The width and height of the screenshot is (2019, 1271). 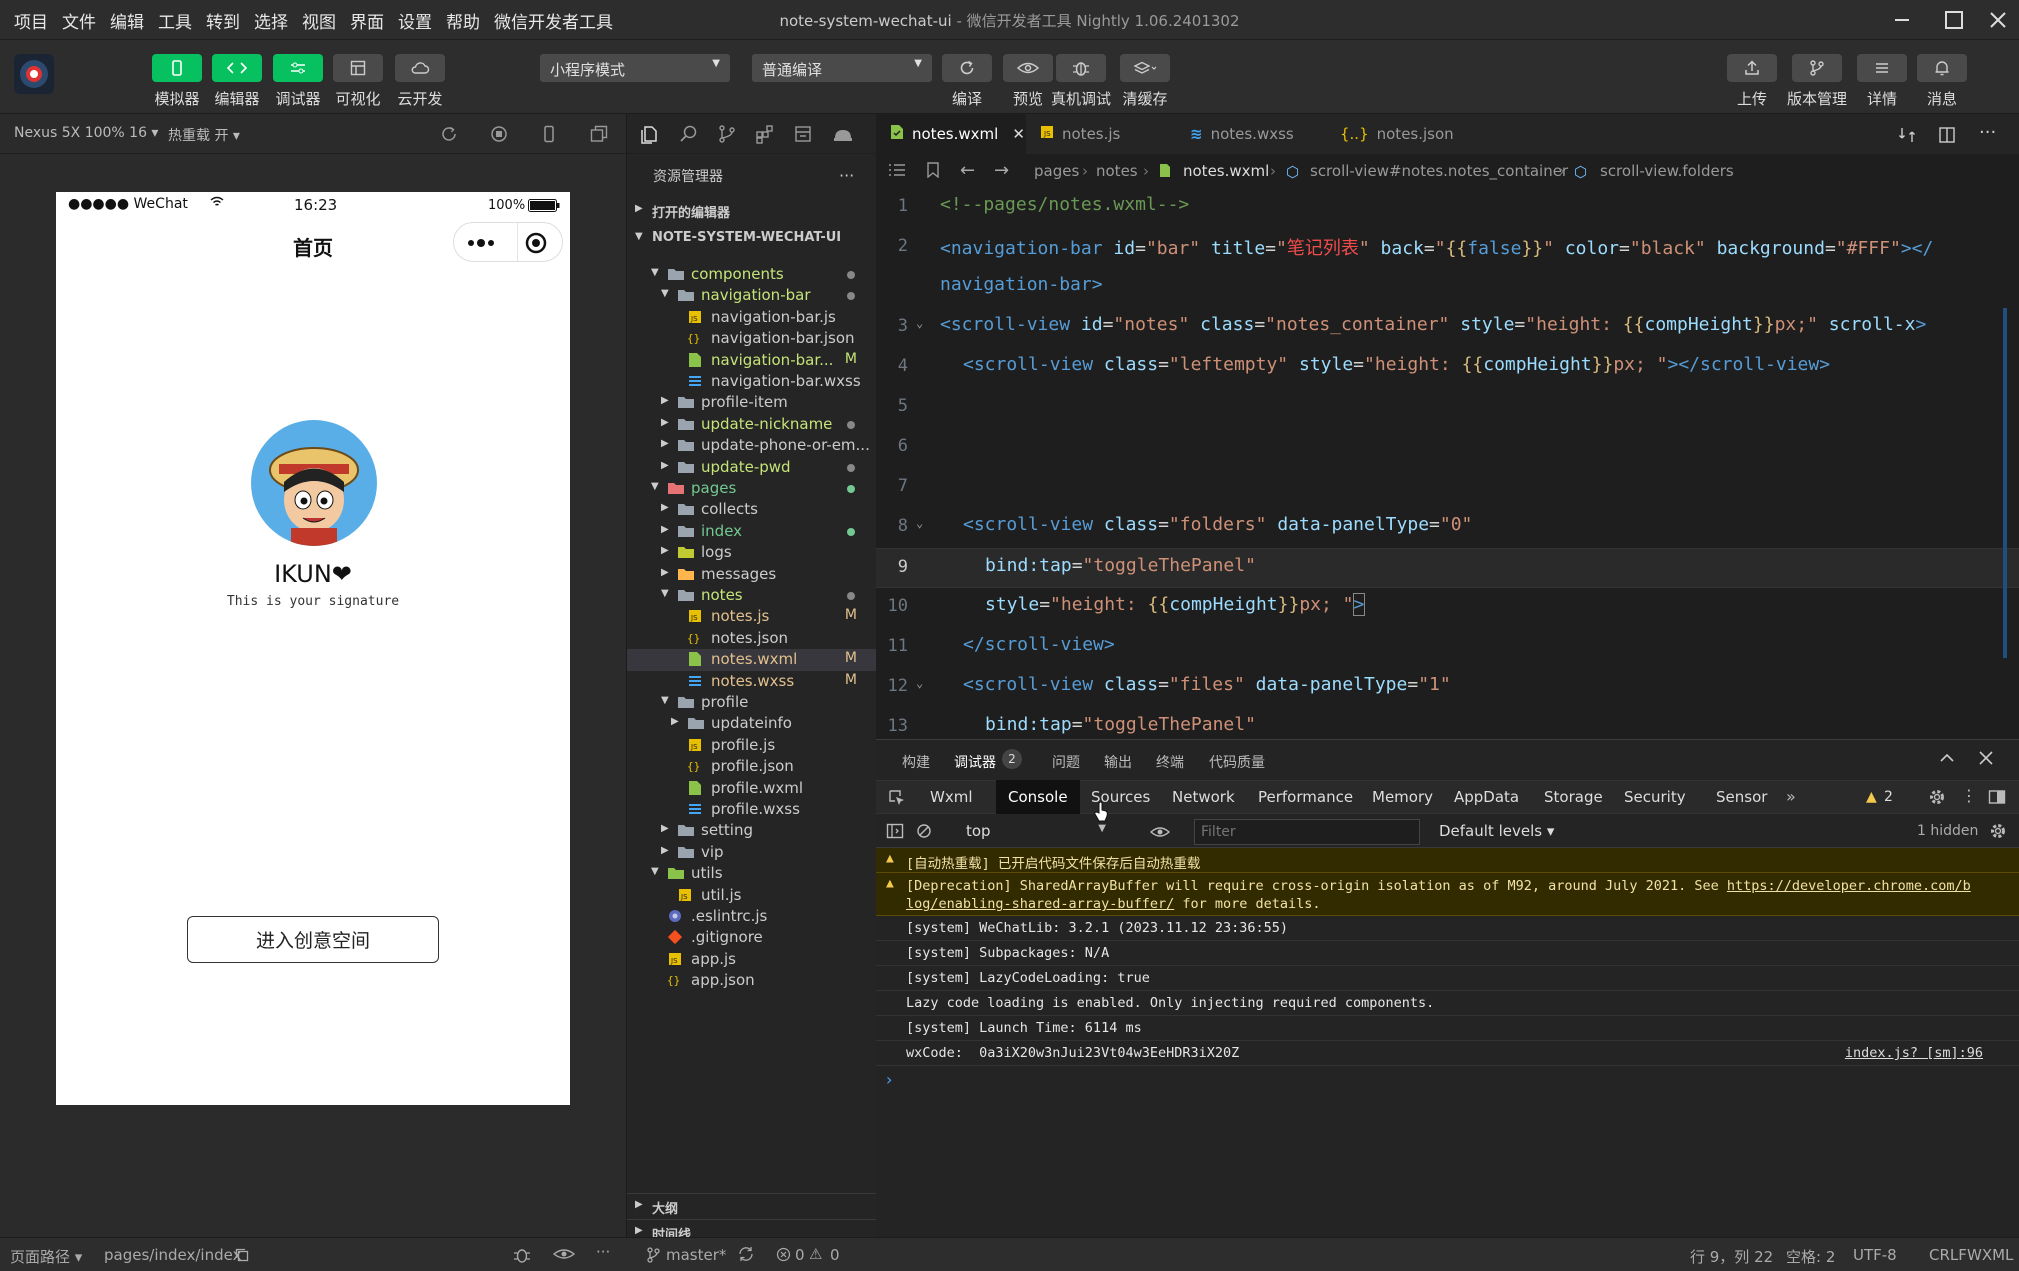 What do you see at coordinates (1849, 886) in the screenshot?
I see `deprecation-link-part1: https://developer.chrome.com/b` at bounding box center [1849, 886].